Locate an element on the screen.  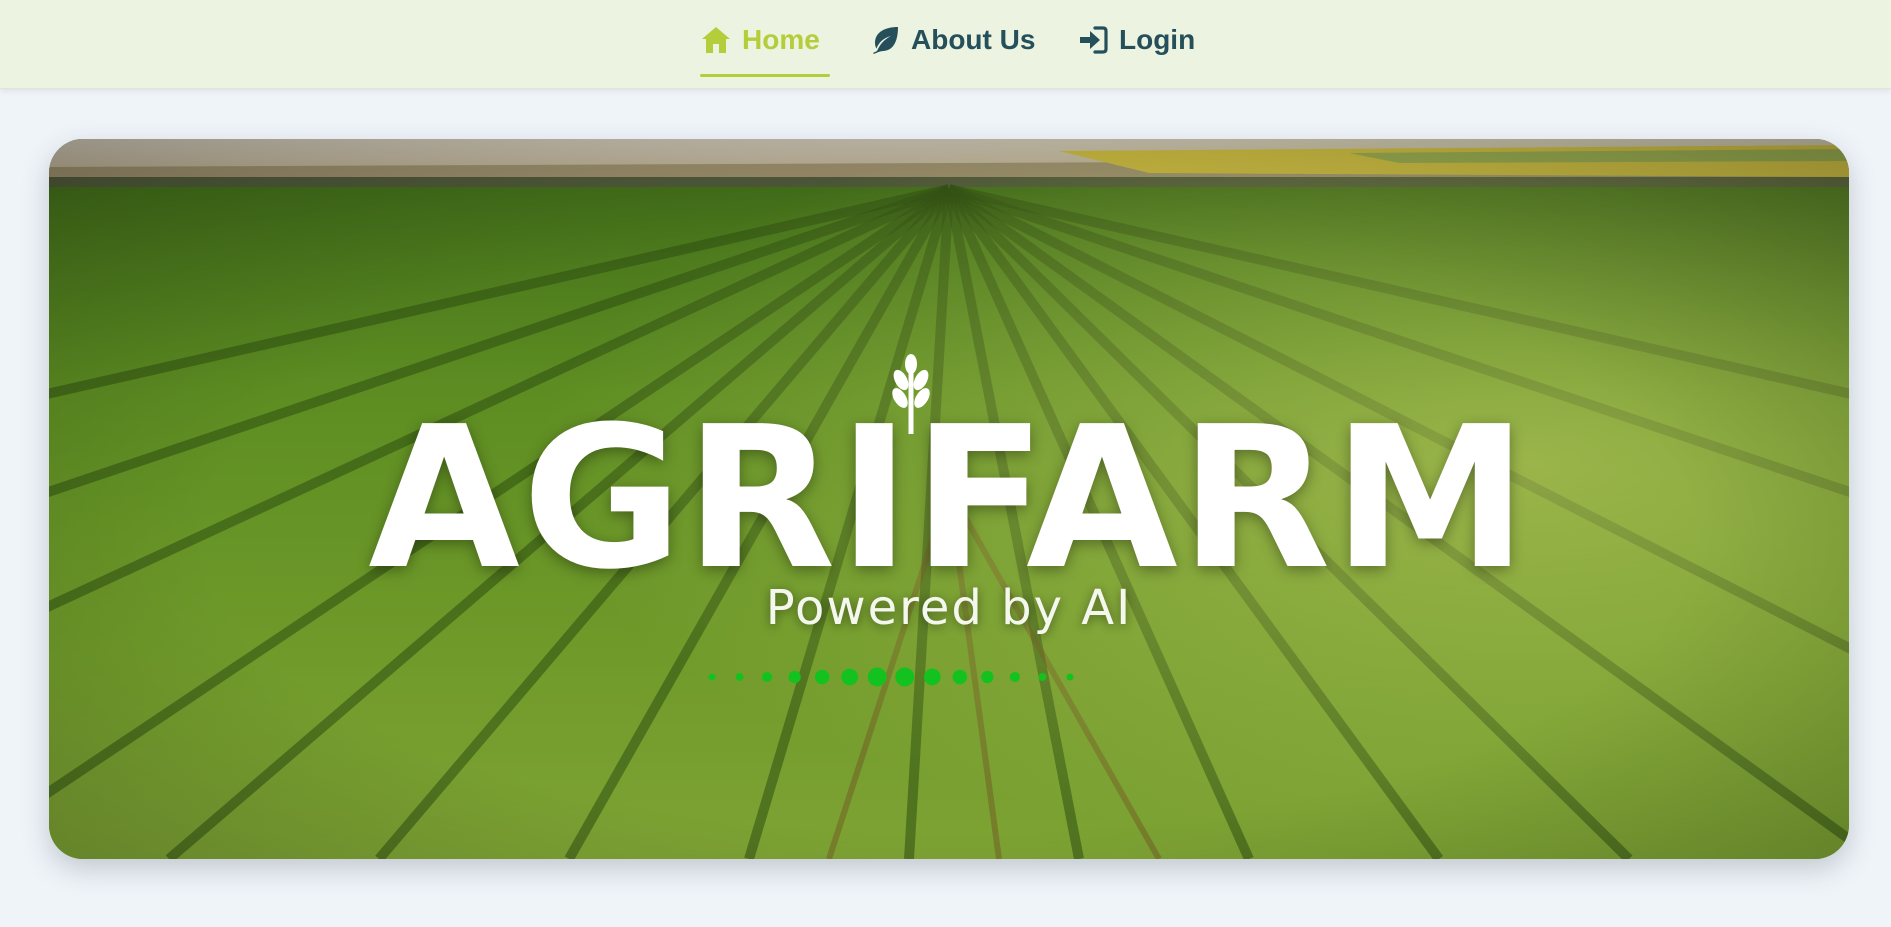
nav-about-link: About Us is located at coordinates (954, 40).